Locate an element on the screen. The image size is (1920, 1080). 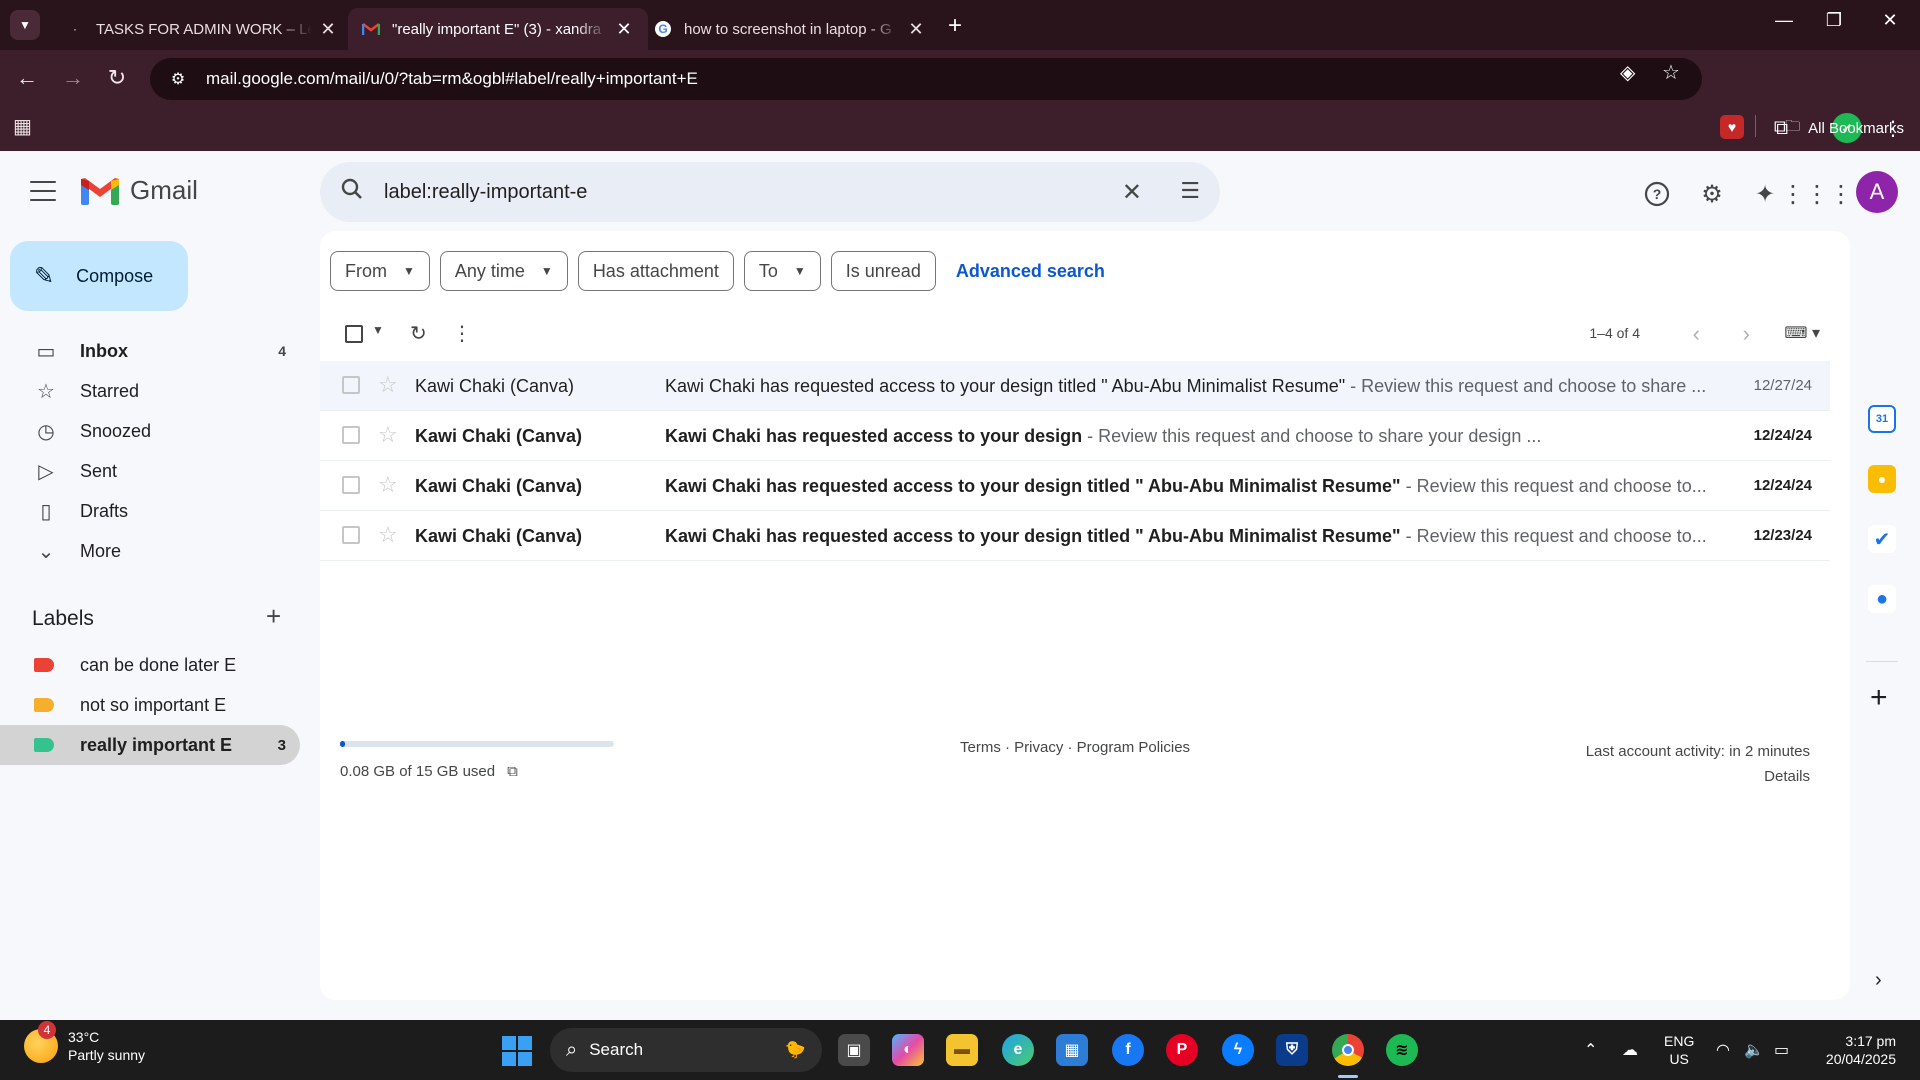
bookmark-star-icon: ☆ is located at coordinates (1671, 72).